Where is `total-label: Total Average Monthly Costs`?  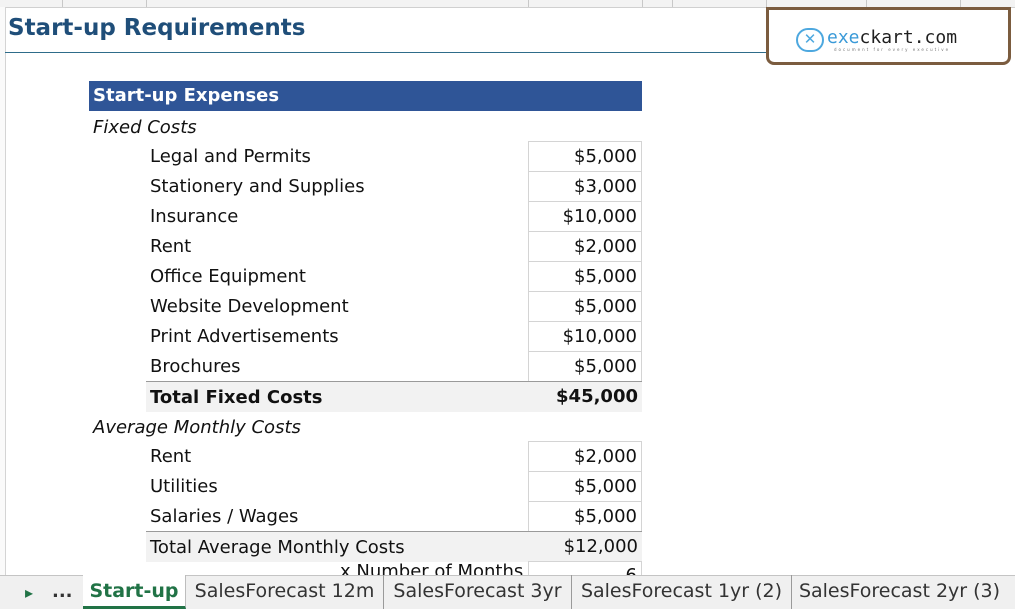 total-label: Total Average Monthly Costs is located at coordinates (277, 547).